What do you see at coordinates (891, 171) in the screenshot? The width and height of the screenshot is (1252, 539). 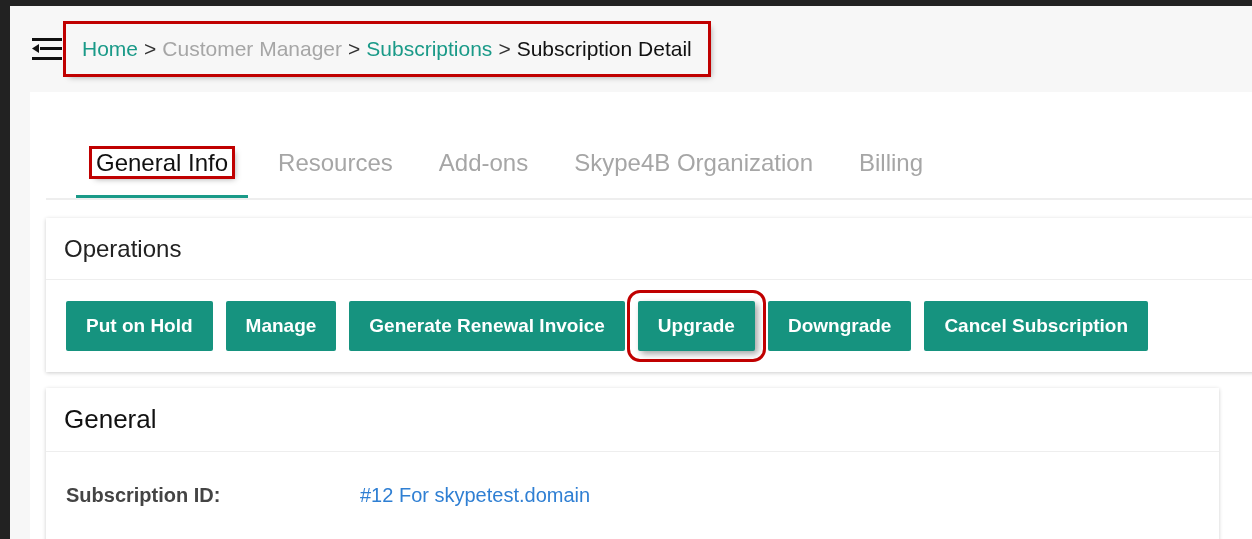 I see `tab: Billing` at bounding box center [891, 171].